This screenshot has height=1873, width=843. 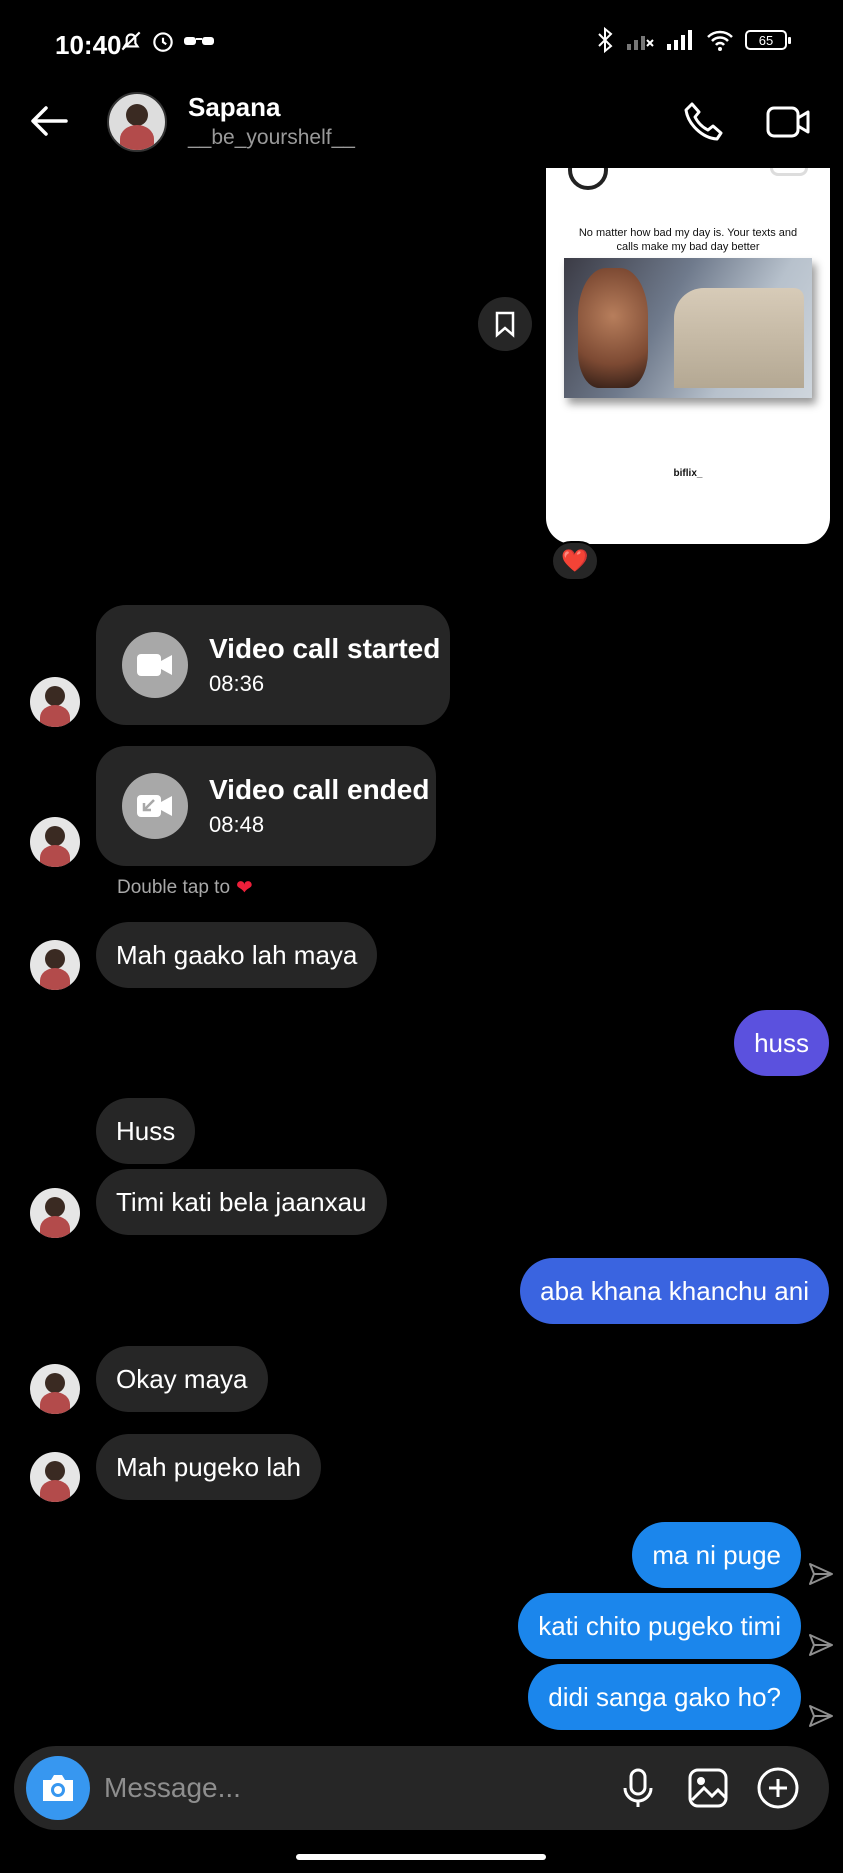 What do you see at coordinates (605, 40) in the screenshot?
I see `bluetooth-icon` at bounding box center [605, 40].